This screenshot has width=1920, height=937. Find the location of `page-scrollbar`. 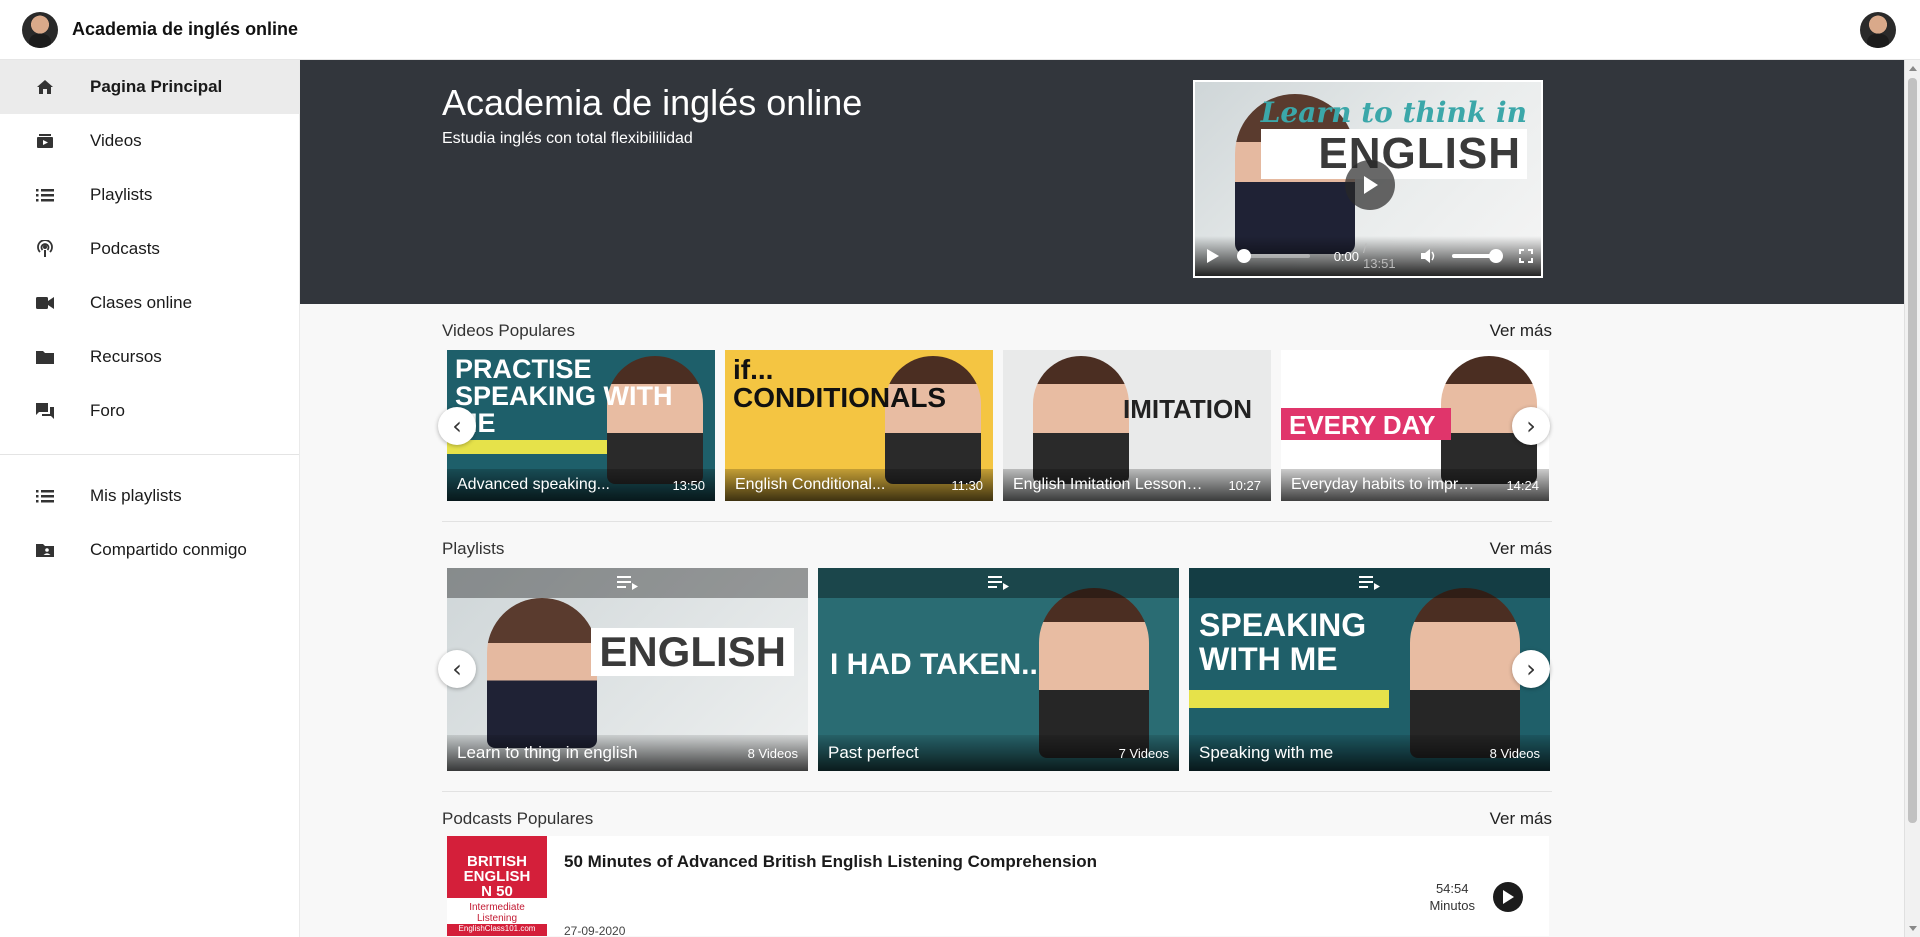

page-scrollbar is located at coordinates (1912, 498).